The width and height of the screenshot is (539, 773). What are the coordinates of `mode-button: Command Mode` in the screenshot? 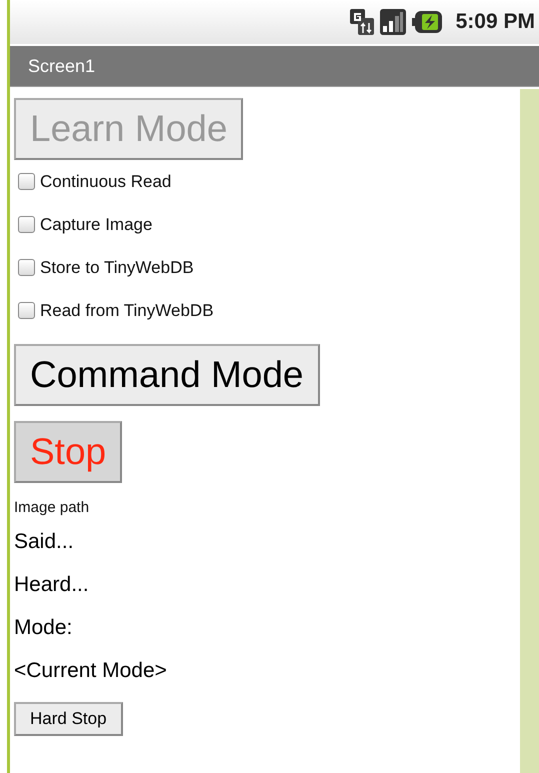 It's located at (167, 375).